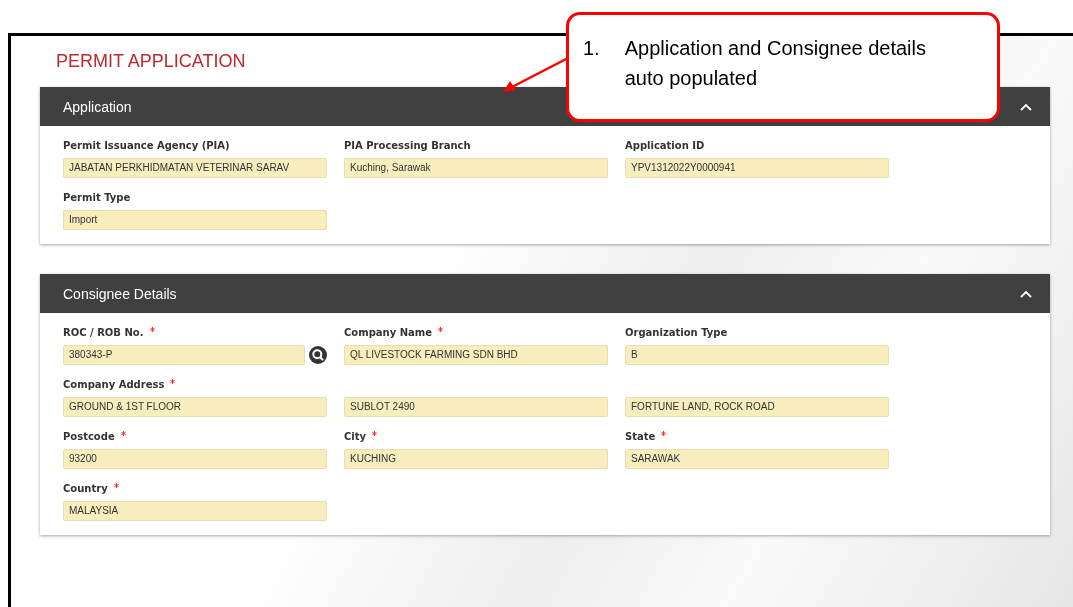 Image resolution: width=1073 pixels, height=607 pixels. Describe the element at coordinates (120, 293) in the screenshot. I see `section-title: Consignee Details` at that location.